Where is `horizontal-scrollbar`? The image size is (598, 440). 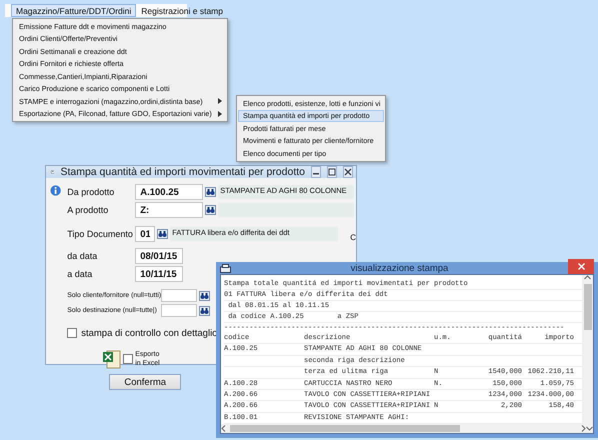
horizontal-scrollbar is located at coordinates (407, 429).